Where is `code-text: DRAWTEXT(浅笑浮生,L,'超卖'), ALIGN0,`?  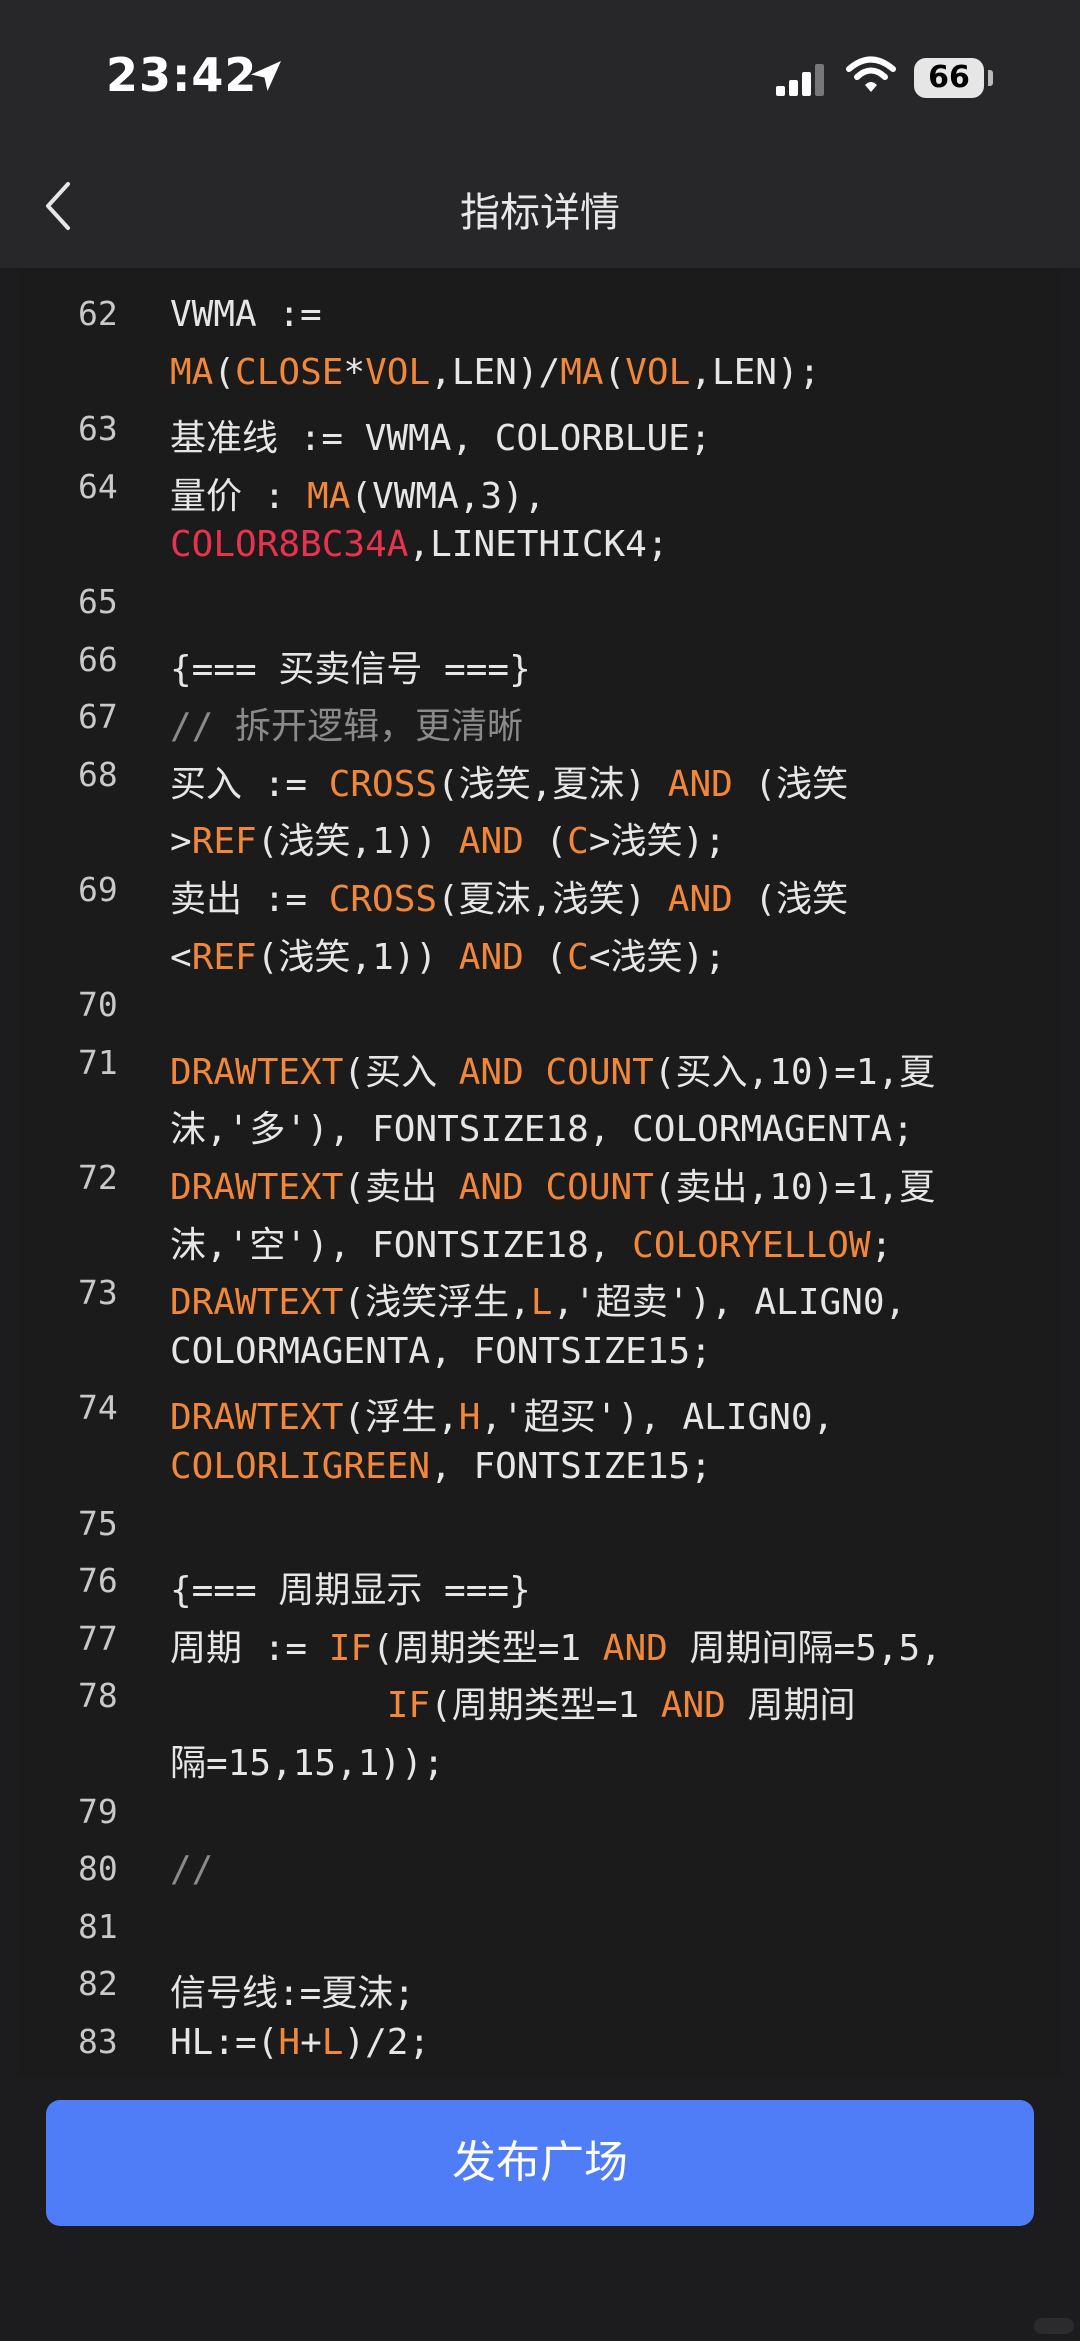 code-text: DRAWTEXT(浅笑浮生,L,'超卖'), ALIGN0, is located at coordinates (538, 1299).